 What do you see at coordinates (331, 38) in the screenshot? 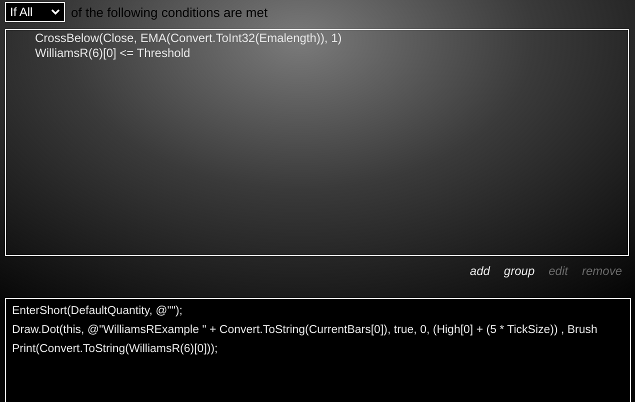
I see `condition-line: CrossBelow(Close, EMA(Convert.ToInt32(Emalength)), 1)` at bounding box center [331, 38].